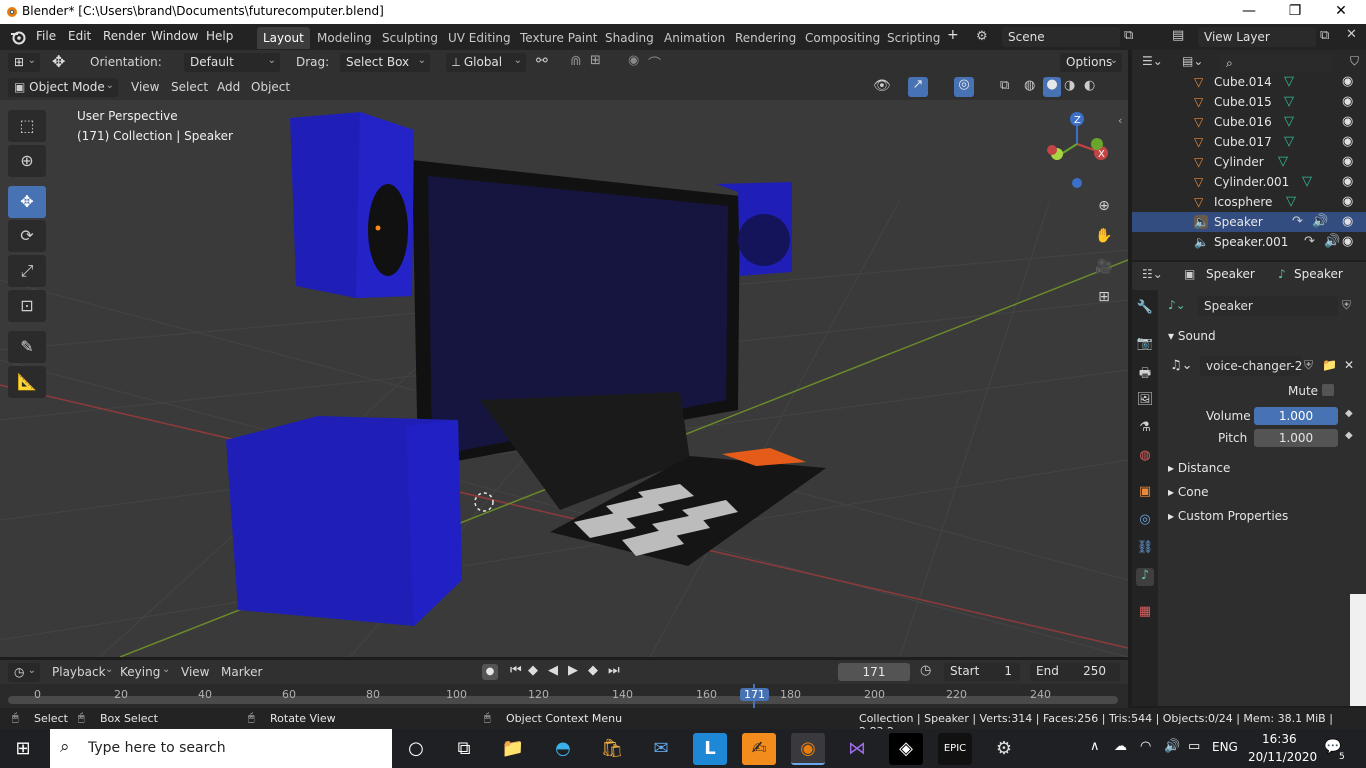  What do you see at coordinates (1181, 365) in the screenshot?
I see `sound-browse-icon: ♫⌄` at bounding box center [1181, 365].